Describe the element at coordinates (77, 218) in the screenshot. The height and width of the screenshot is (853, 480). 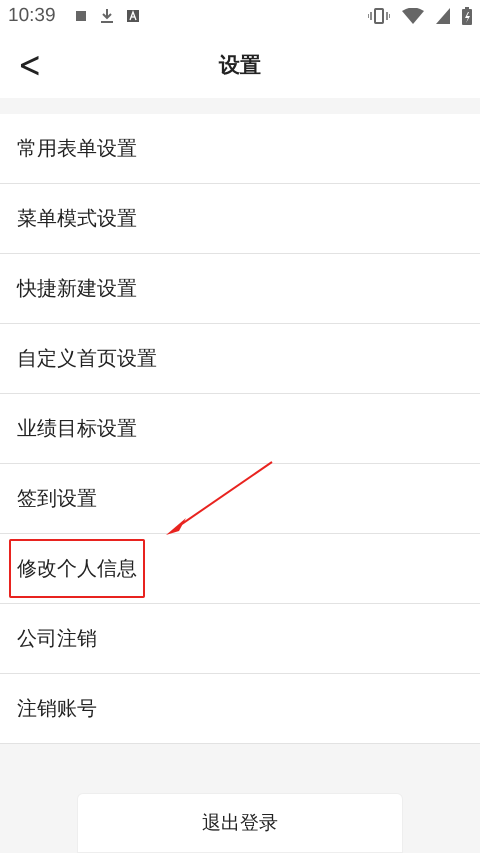
I see `item-label: 菜单模式设置` at that location.